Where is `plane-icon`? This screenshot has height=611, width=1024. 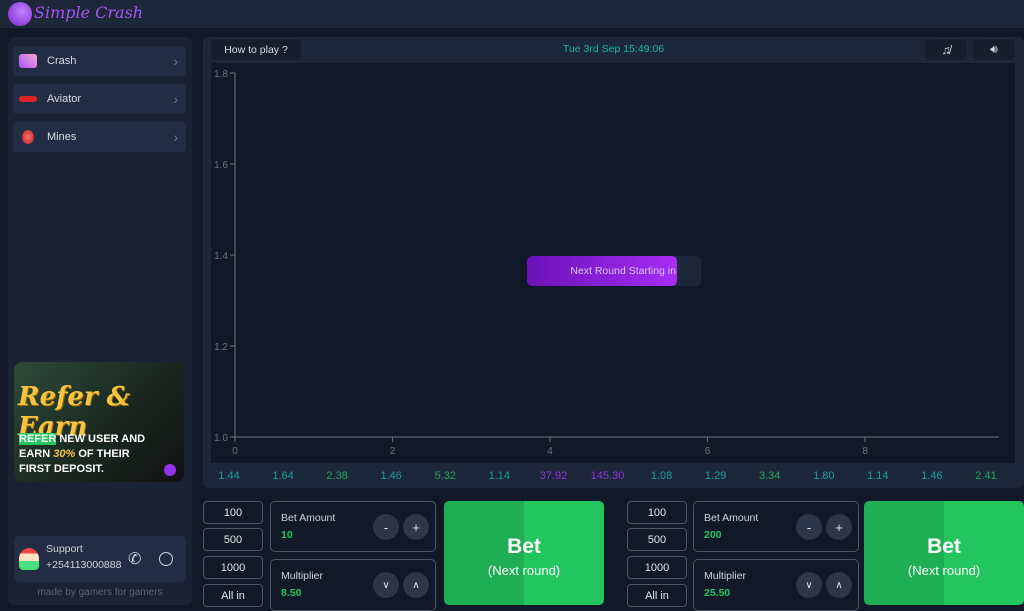
plane-icon is located at coordinates (28, 99).